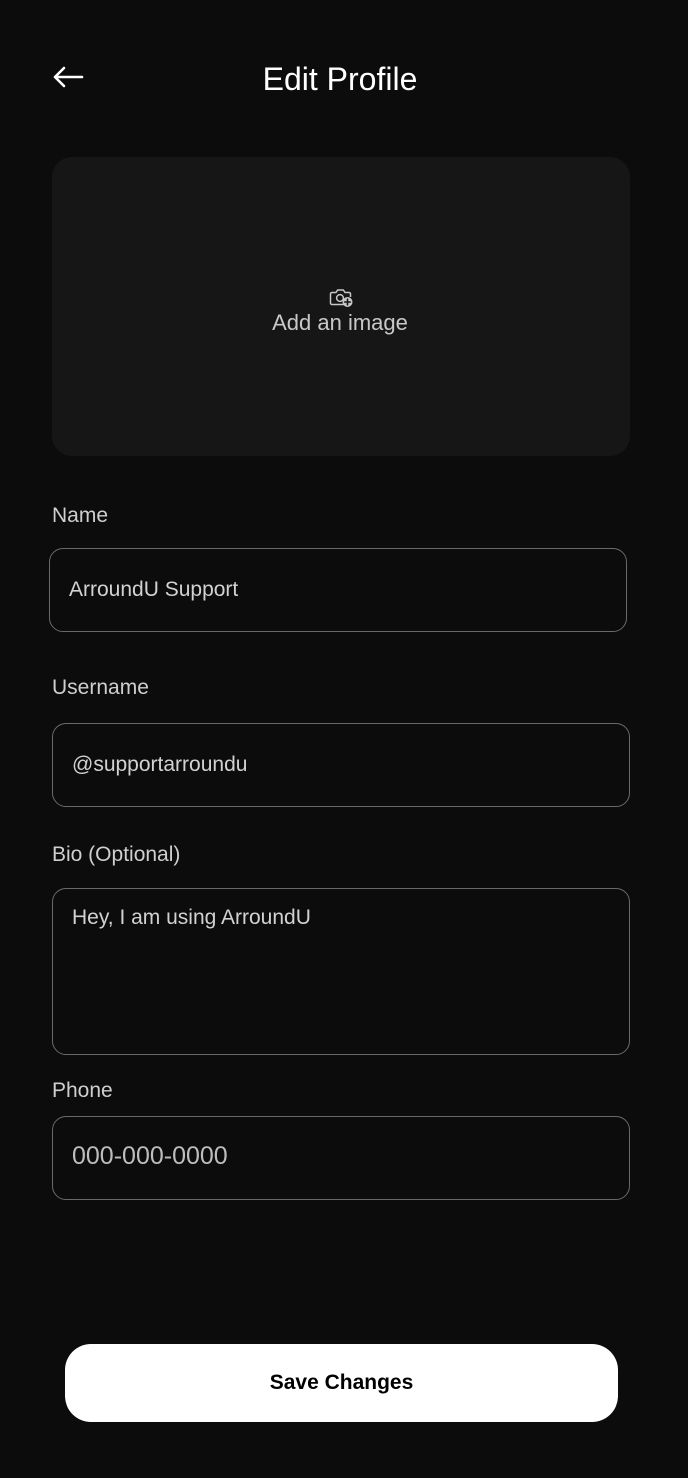 This screenshot has width=688, height=1478. What do you see at coordinates (341, 1383) in the screenshot?
I see `save-changes-button: Save Changes` at bounding box center [341, 1383].